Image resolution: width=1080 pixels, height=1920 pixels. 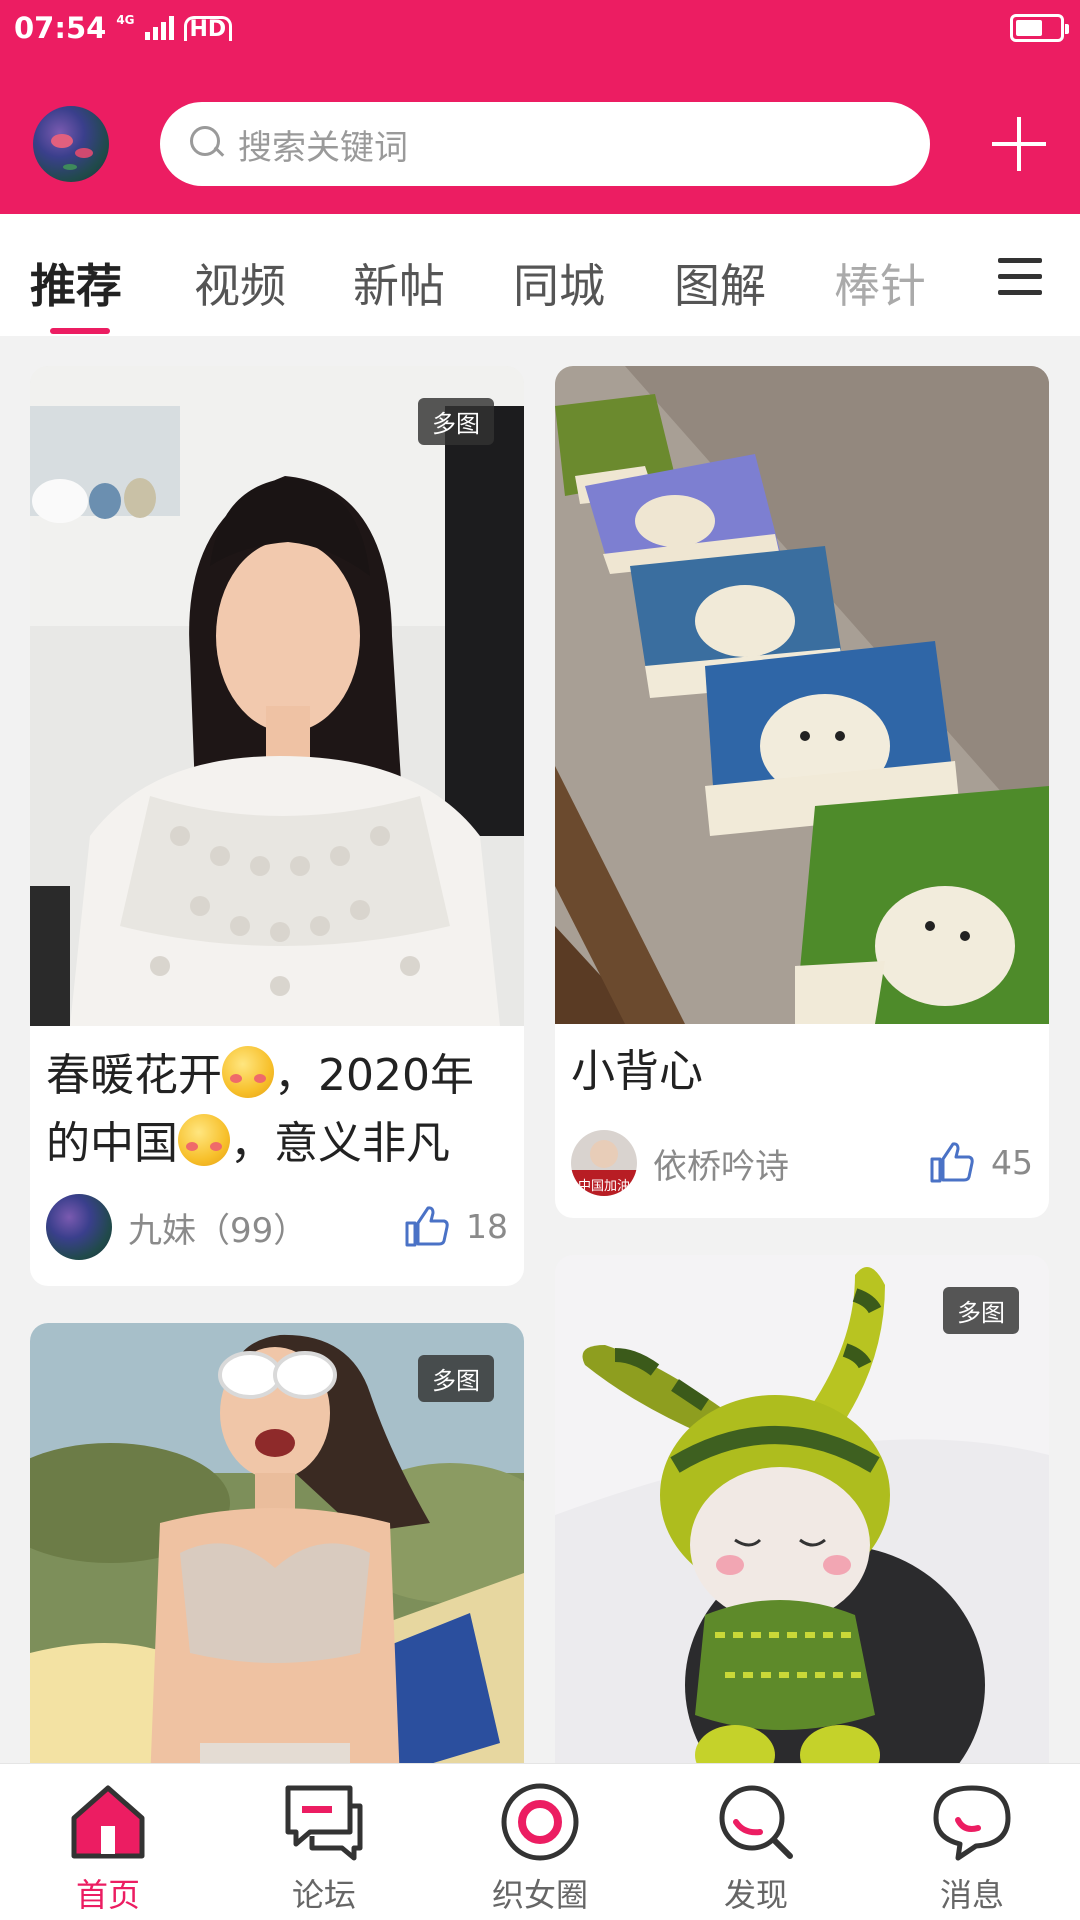 What do you see at coordinates (107, 1895) in the screenshot?
I see `nav-label: 首页` at bounding box center [107, 1895].